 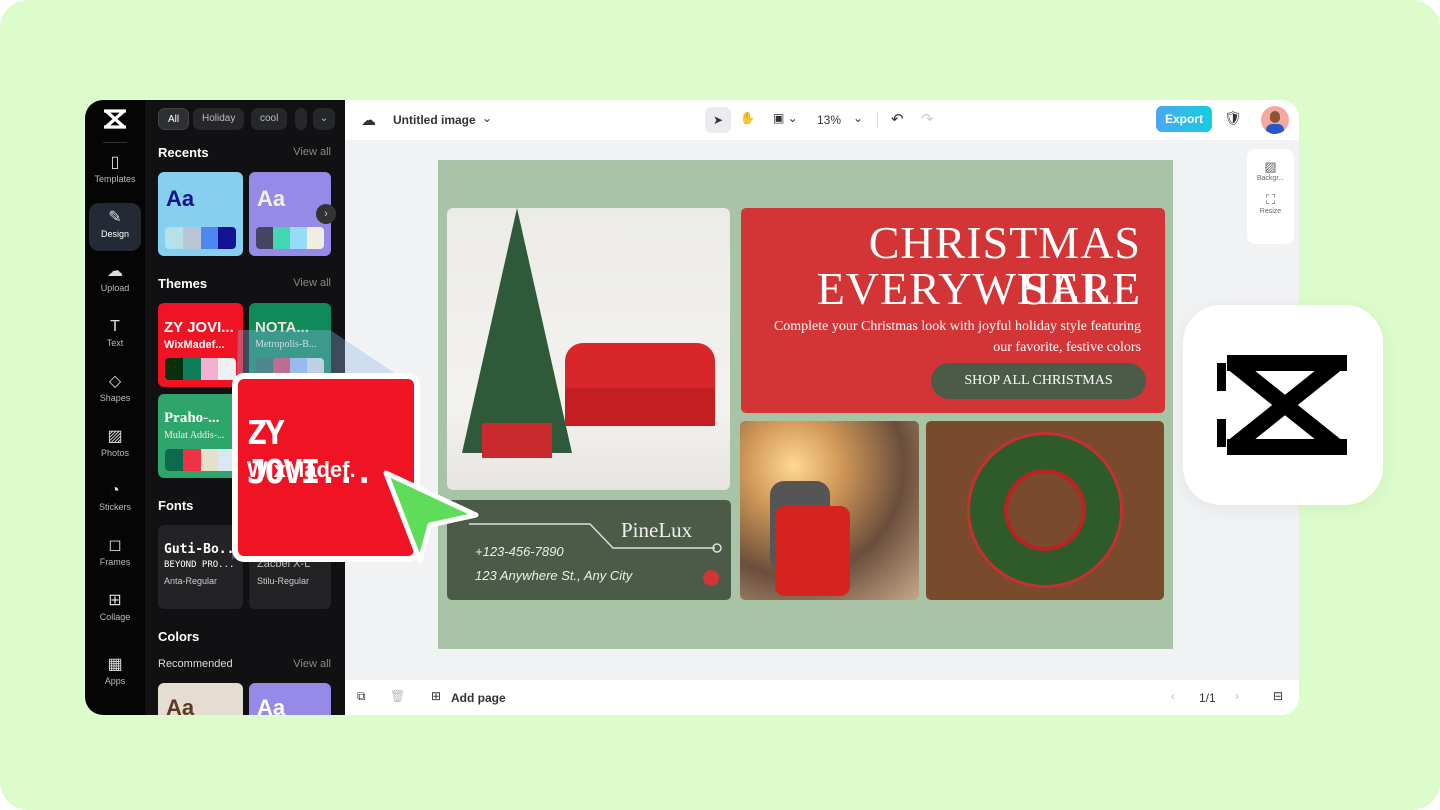 What do you see at coordinates (431, 517) in the screenshot?
I see `cursor-arrow-icon` at bounding box center [431, 517].